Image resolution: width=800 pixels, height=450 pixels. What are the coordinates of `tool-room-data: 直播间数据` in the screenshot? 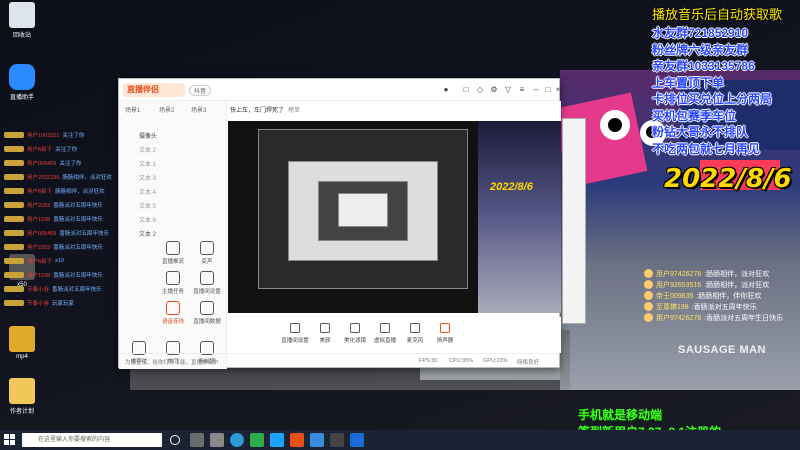 It's located at (207, 313).